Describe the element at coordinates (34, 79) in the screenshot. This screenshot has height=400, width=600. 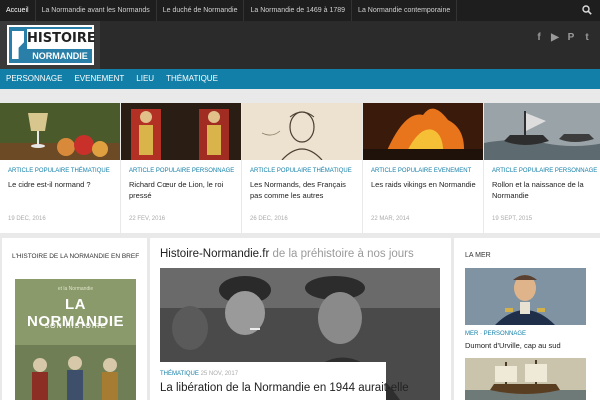
I see `nav-personnage: PERSONNAGE` at that location.